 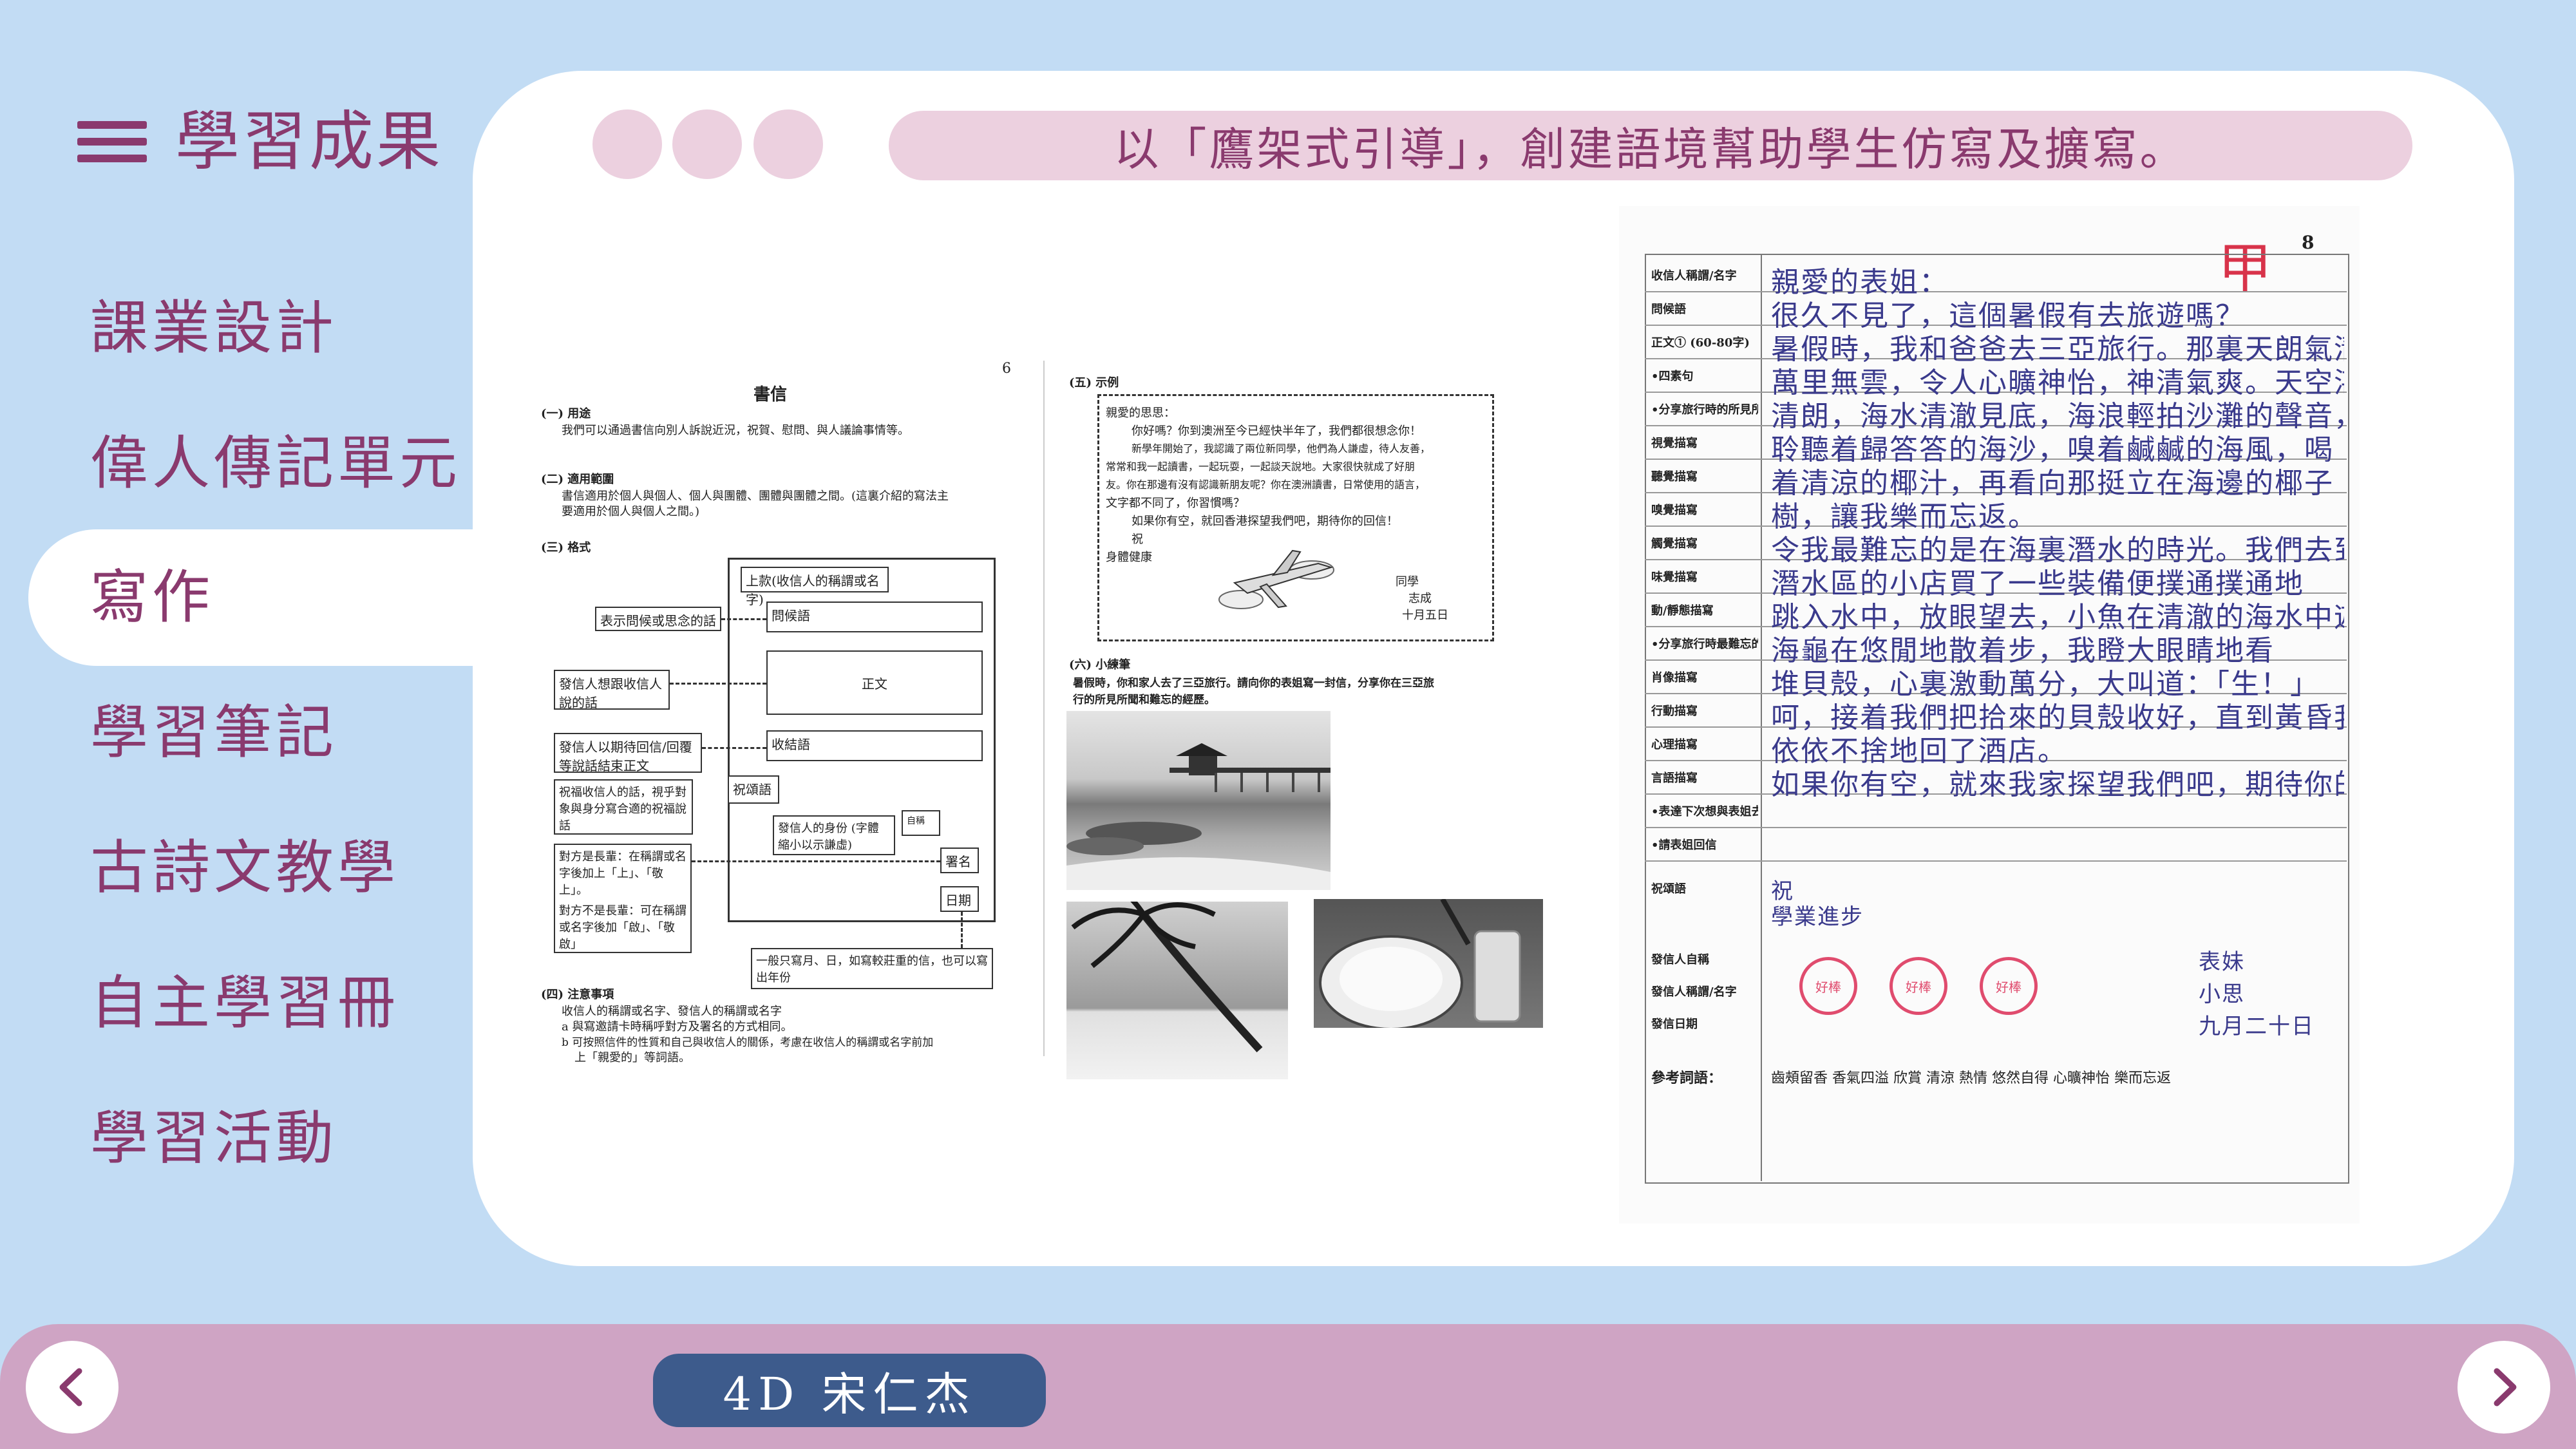 What do you see at coordinates (1669, 889) in the screenshot?
I see `footer-row-label: 祝頌語` at bounding box center [1669, 889].